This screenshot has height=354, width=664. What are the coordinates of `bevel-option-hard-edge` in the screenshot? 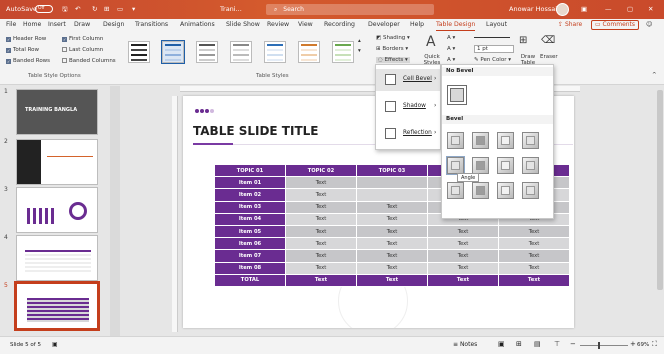 It's located at (505, 190).